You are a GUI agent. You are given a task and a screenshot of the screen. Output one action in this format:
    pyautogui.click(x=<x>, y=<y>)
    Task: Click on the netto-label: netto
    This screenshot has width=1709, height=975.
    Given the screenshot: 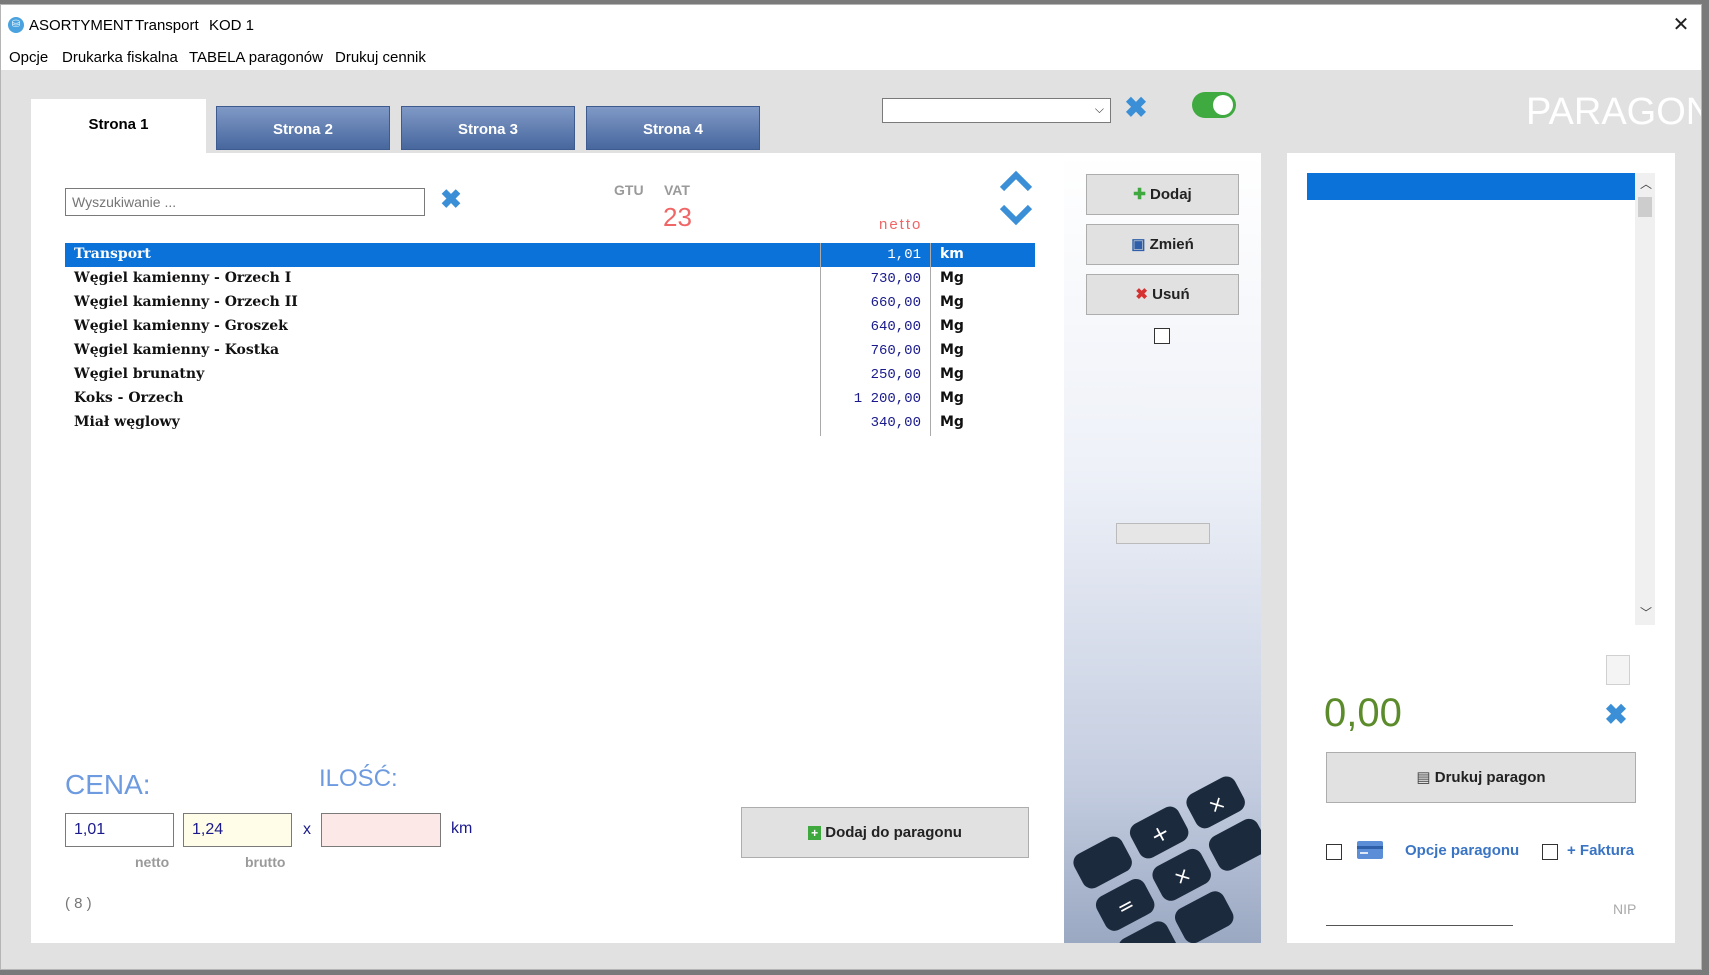 What is the action you would take?
    pyautogui.click(x=152, y=862)
    